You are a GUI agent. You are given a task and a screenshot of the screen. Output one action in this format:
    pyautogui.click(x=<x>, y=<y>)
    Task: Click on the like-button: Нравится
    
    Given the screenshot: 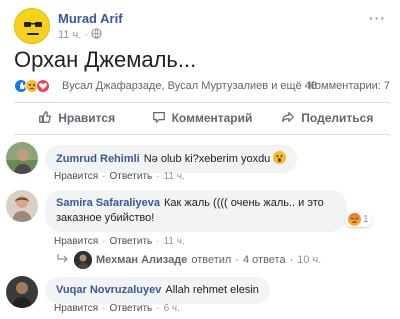 What is the action you would take?
    pyautogui.click(x=76, y=118)
    